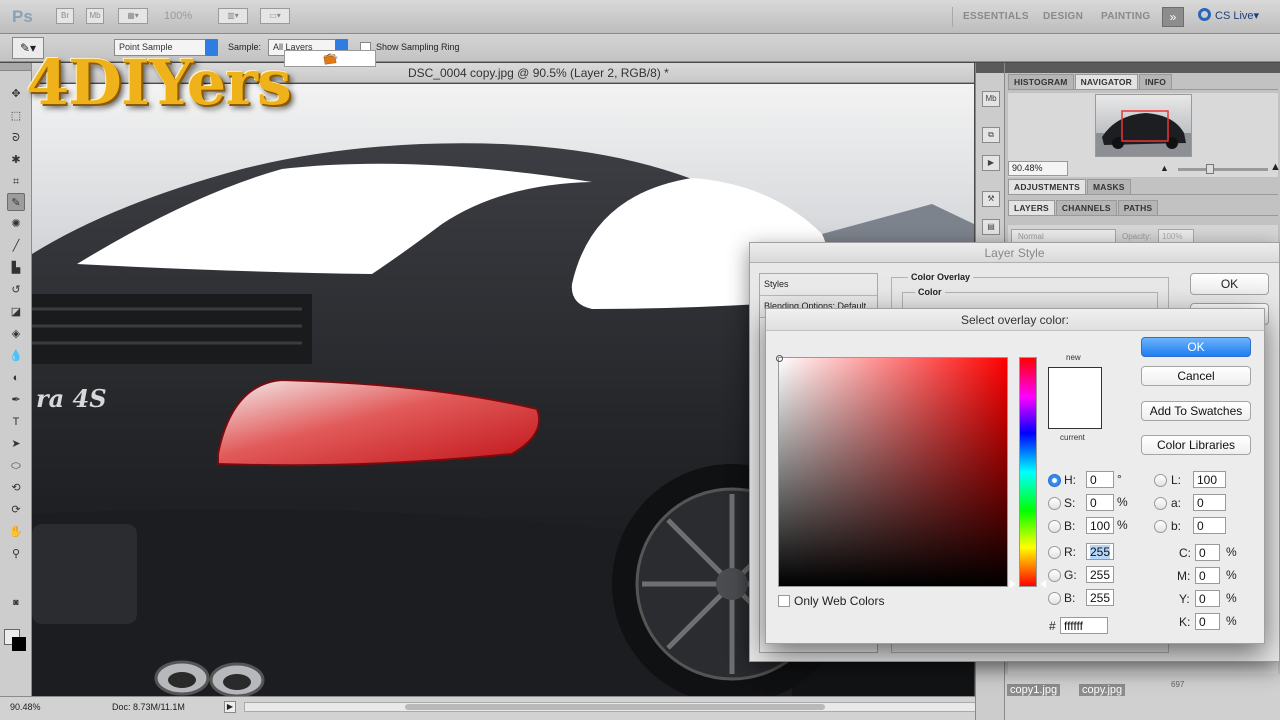 This screenshot has height=720, width=1280. What do you see at coordinates (1054, 598) in the screenshot?
I see `blue-radio` at bounding box center [1054, 598].